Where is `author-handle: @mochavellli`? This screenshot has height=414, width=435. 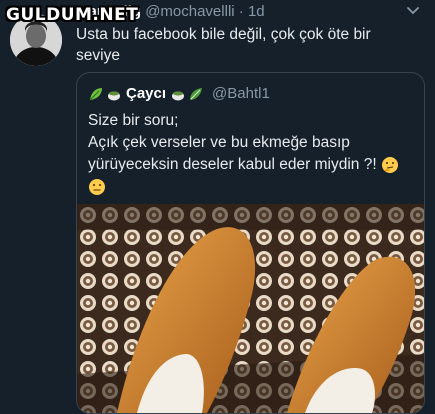
author-handle: @mochavellli is located at coordinates (189, 11).